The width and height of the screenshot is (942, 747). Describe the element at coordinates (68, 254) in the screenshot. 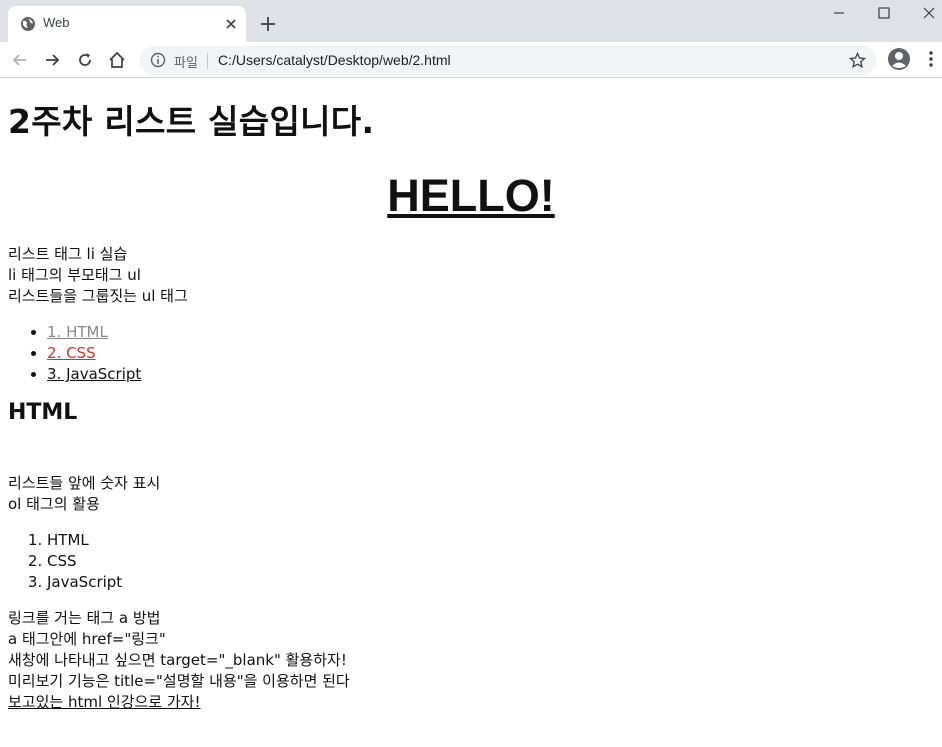

I see `intro-line: 리스트 태그 li 실습` at that location.